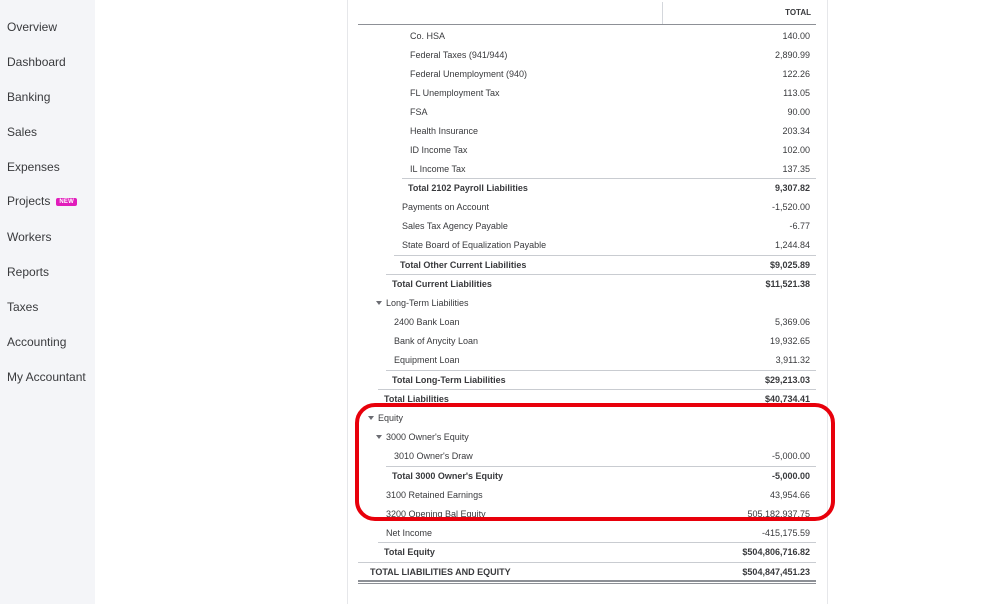 This screenshot has height=604, width=999. What do you see at coordinates (587, 340) in the screenshot?
I see `report-row: Bank of Anycity Loan 19,932.65` at bounding box center [587, 340].